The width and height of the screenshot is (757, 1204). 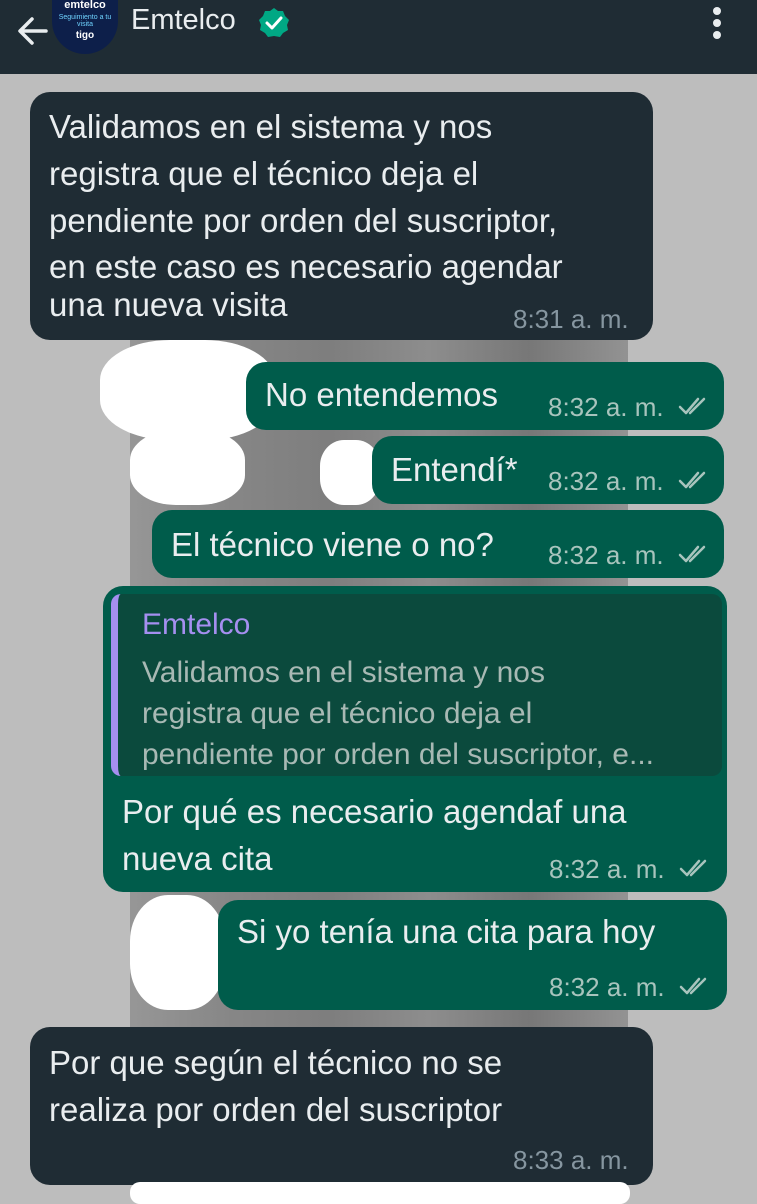 What do you see at coordinates (337, 713) in the screenshot?
I see `quoted-text: registra que el técnico deja el` at bounding box center [337, 713].